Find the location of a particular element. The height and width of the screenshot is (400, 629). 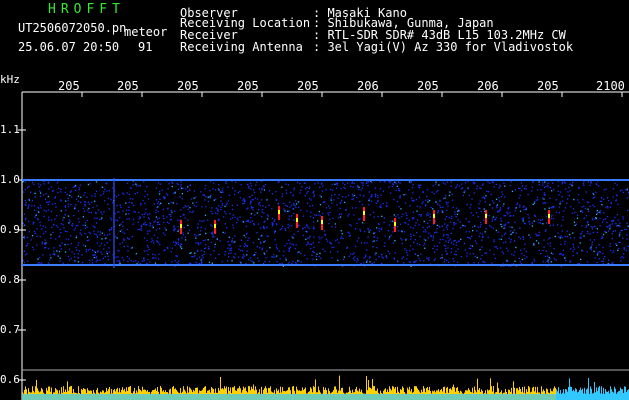

y-tick-label: 0.6 is located at coordinates (10, 379).